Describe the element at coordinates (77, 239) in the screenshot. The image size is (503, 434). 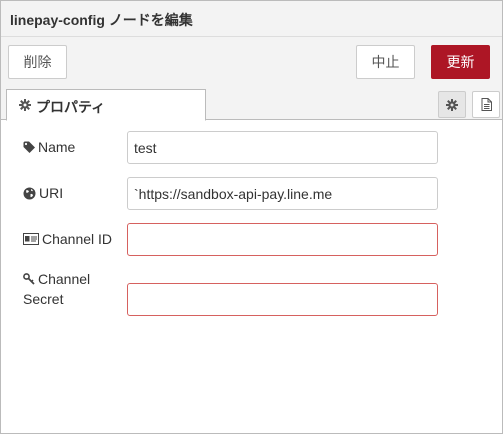
I see `channel-id-label-text: Channel ID` at that location.